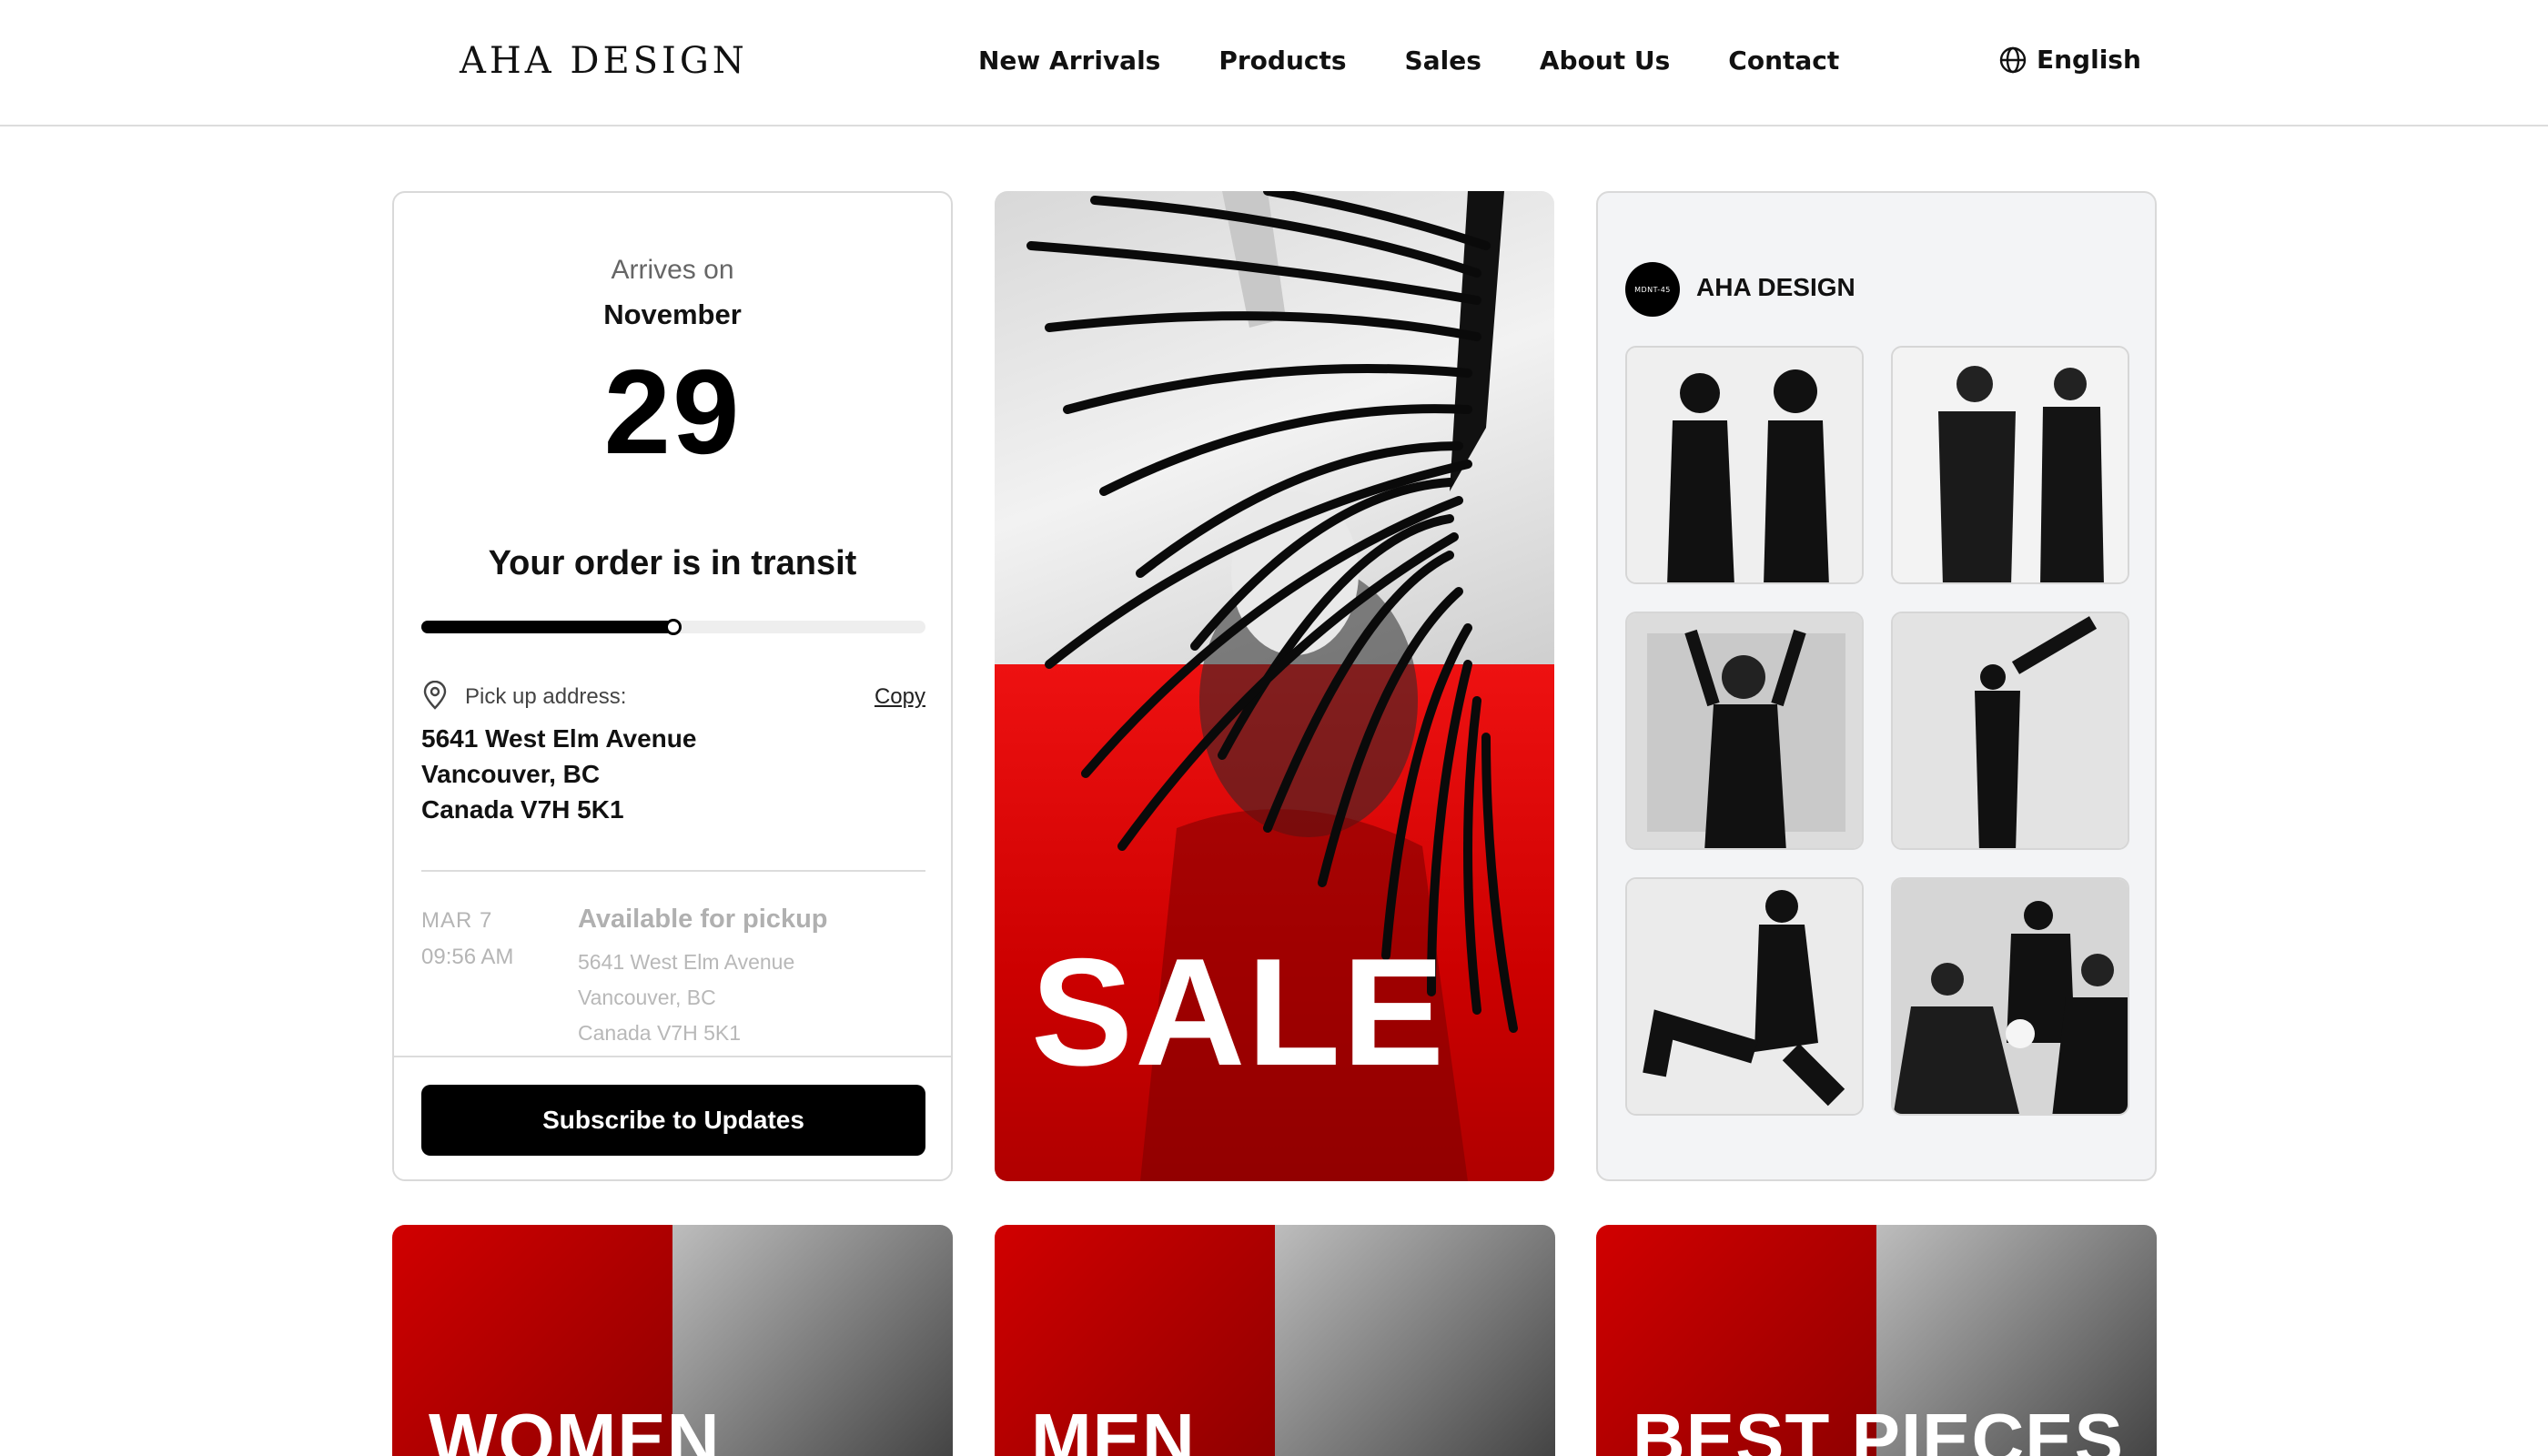 This screenshot has height=1456, width=2548. Describe the element at coordinates (1443, 61) in the screenshot. I see `nav-sales: Sales` at that location.